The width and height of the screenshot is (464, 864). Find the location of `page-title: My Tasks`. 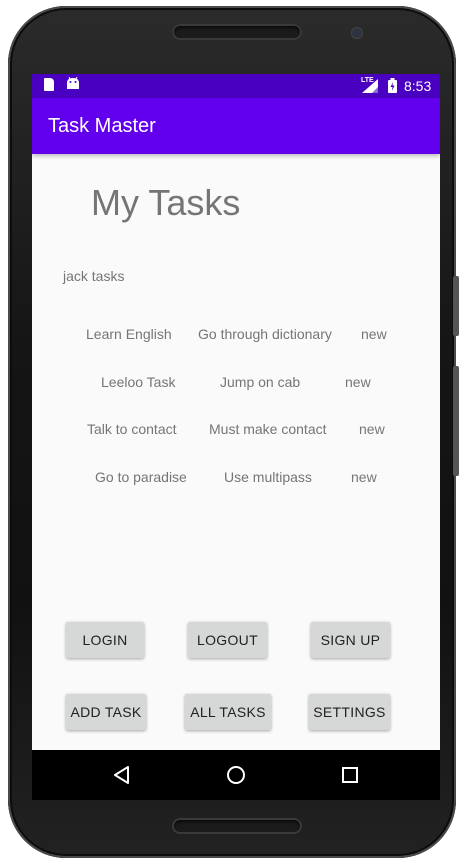

page-title: My Tasks is located at coordinates (166, 202).